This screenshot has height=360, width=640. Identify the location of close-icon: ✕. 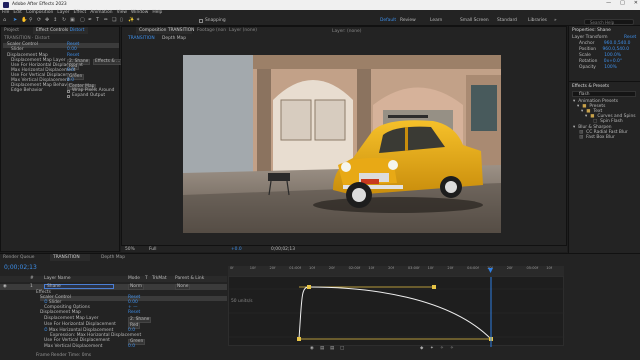
(636, 3).